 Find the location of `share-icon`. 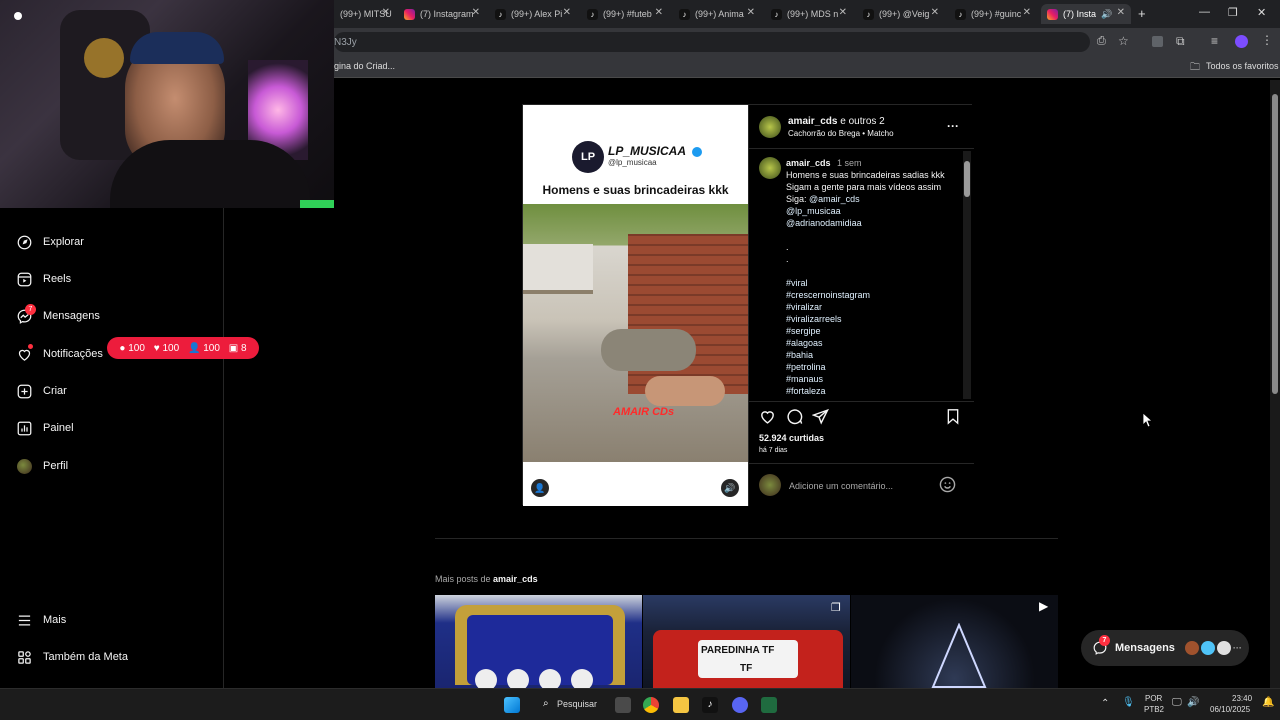

share-icon is located at coordinates (820, 419).